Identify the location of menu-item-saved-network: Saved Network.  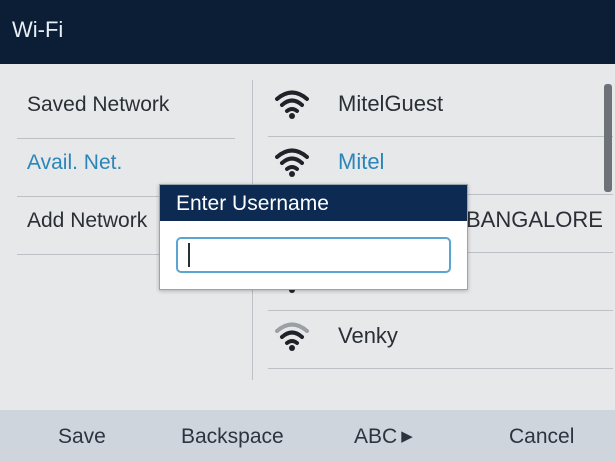
(126, 109).